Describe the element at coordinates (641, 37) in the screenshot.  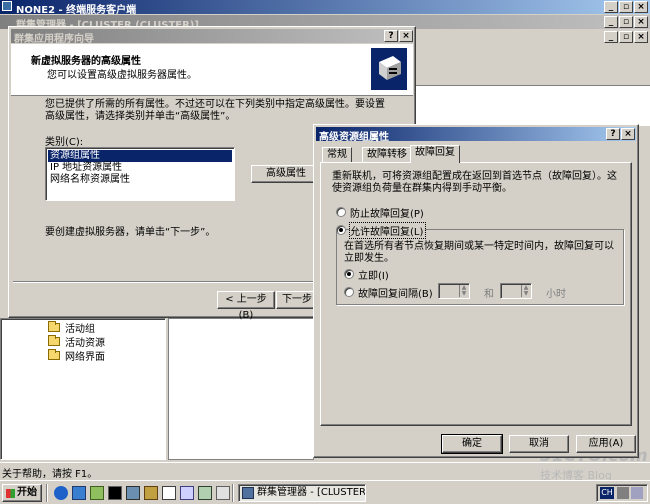
I see `mdi-close-button: ×` at that location.